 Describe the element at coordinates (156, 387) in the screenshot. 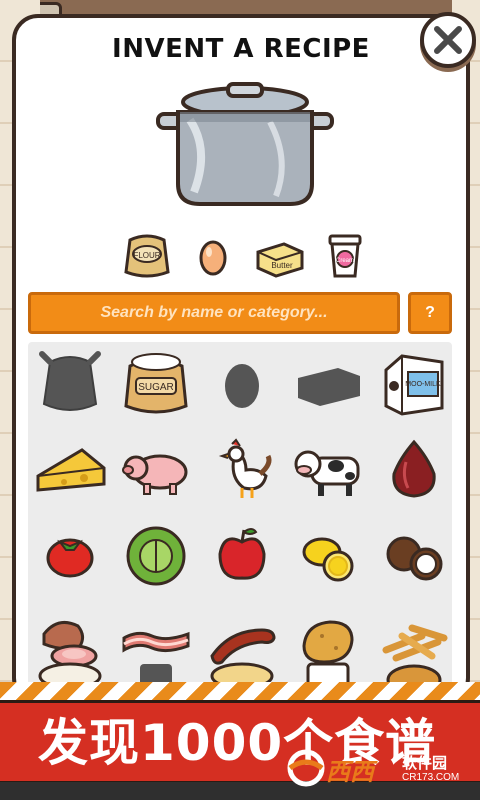

I see `sugar-label: SUGAR` at that location.